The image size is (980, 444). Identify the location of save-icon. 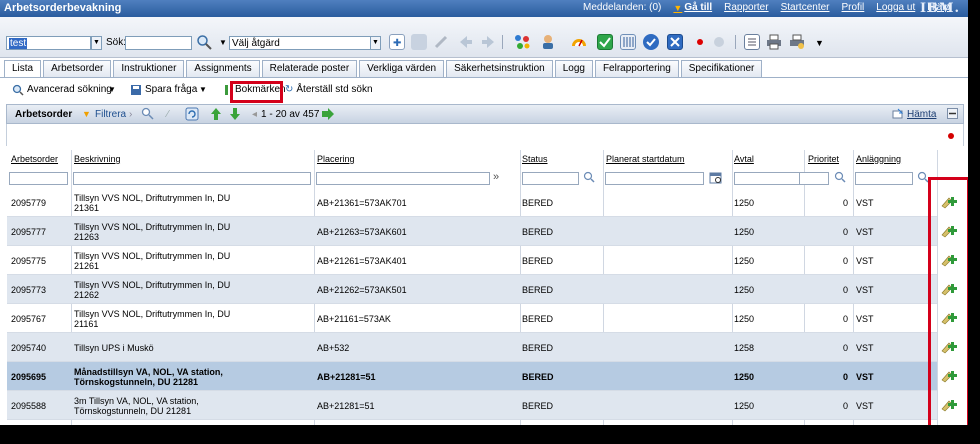
(419, 42).